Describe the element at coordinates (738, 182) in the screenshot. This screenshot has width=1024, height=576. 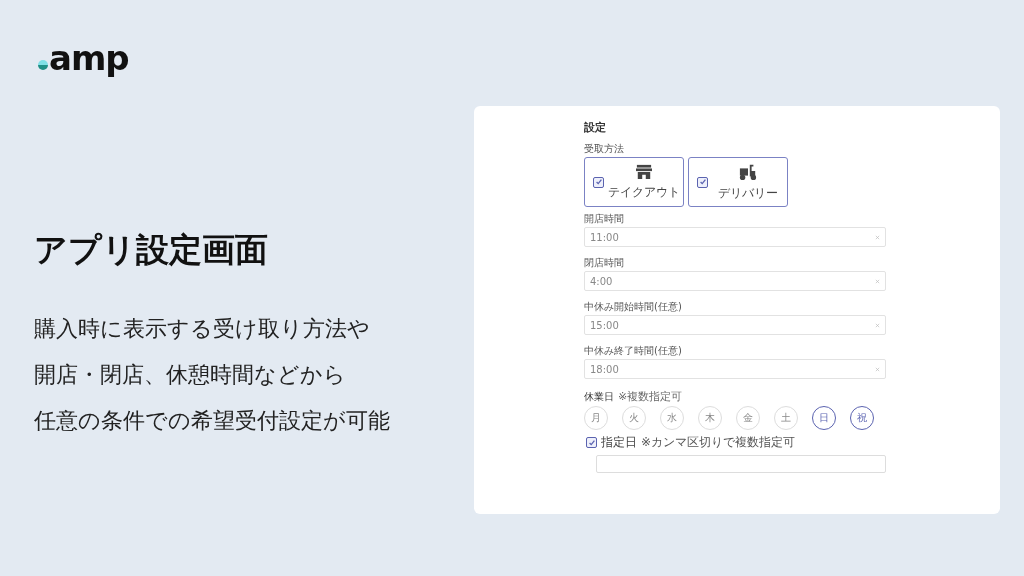
I see `pickup-option-card: デリバリー` at that location.